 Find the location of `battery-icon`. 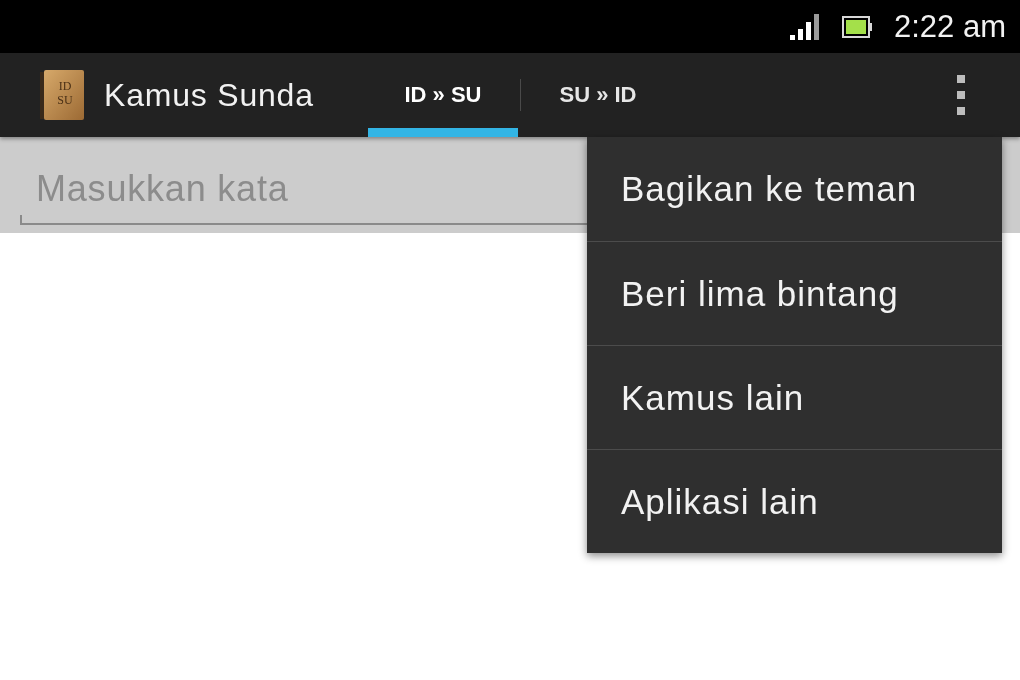

battery-icon is located at coordinates (857, 26).